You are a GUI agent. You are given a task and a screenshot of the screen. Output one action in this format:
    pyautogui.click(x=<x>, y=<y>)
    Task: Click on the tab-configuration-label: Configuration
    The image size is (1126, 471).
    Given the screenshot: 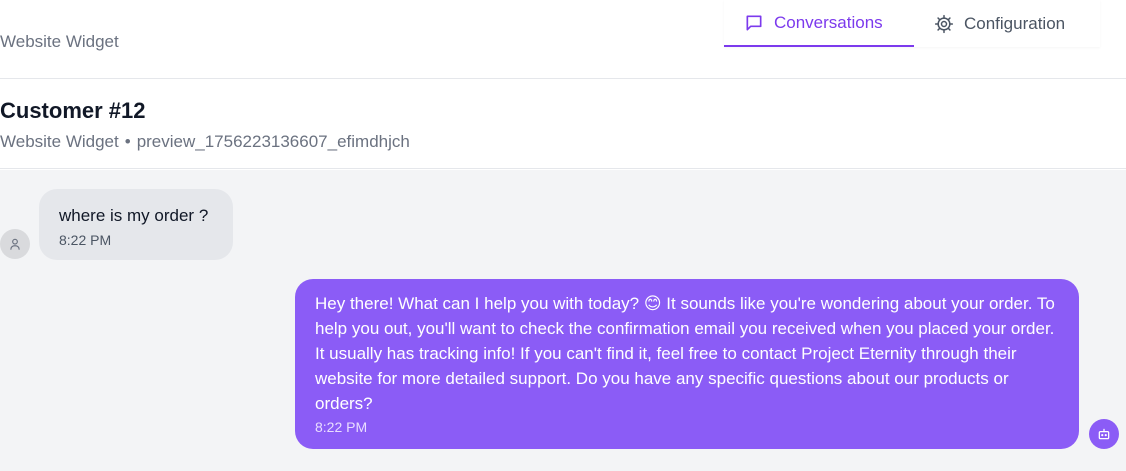 What is the action you would take?
    pyautogui.click(x=1015, y=23)
    